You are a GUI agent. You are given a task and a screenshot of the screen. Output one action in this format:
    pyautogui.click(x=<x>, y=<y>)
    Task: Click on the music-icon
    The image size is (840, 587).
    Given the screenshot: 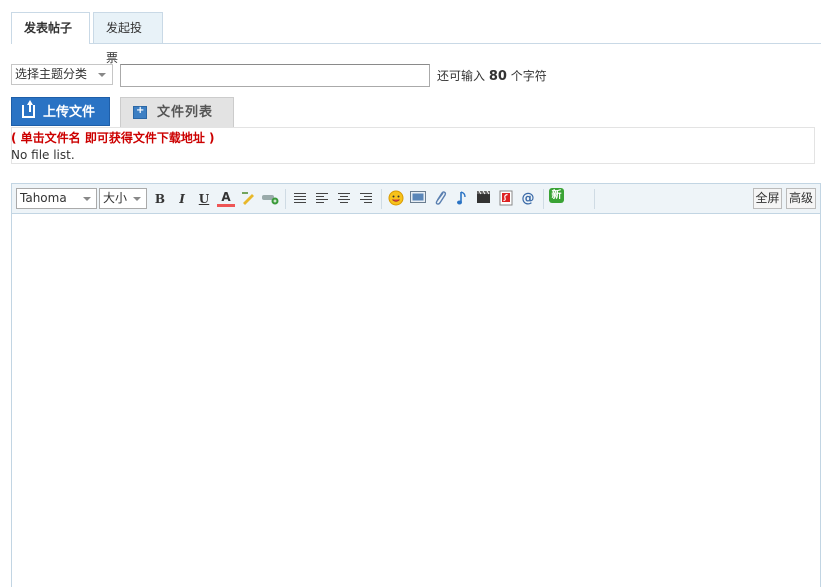 What is the action you would take?
    pyautogui.click(x=462, y=199)
    